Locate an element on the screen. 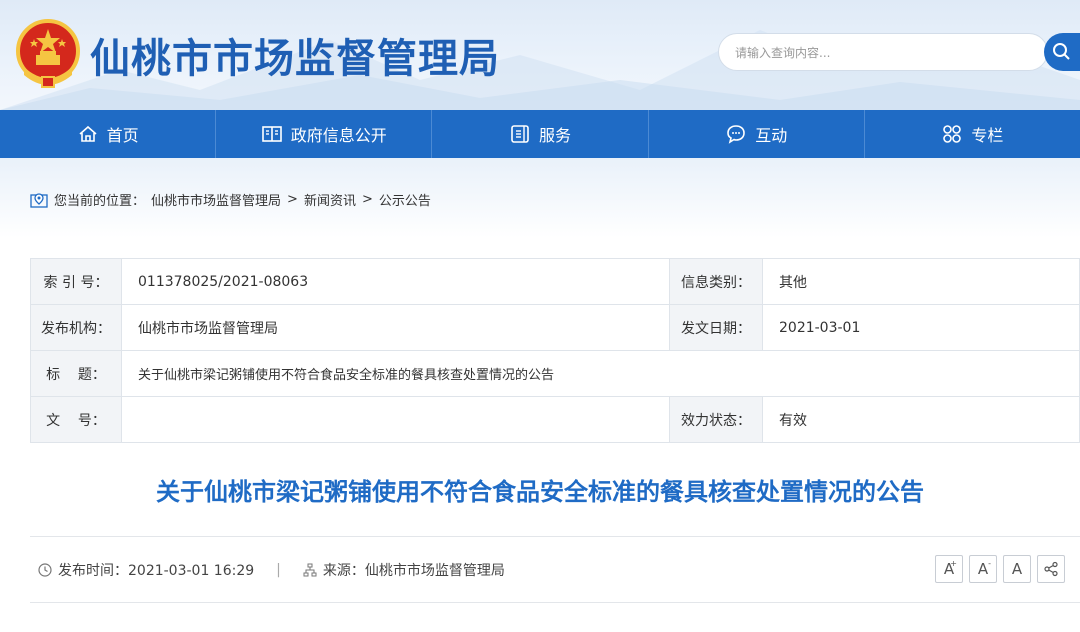 Image resolution: width=1080 pixels, height=632 pixels. table-row: 索 引 号： 011378025/2021-08063 信息类别： 其他 is located at coordinates (555, 281).